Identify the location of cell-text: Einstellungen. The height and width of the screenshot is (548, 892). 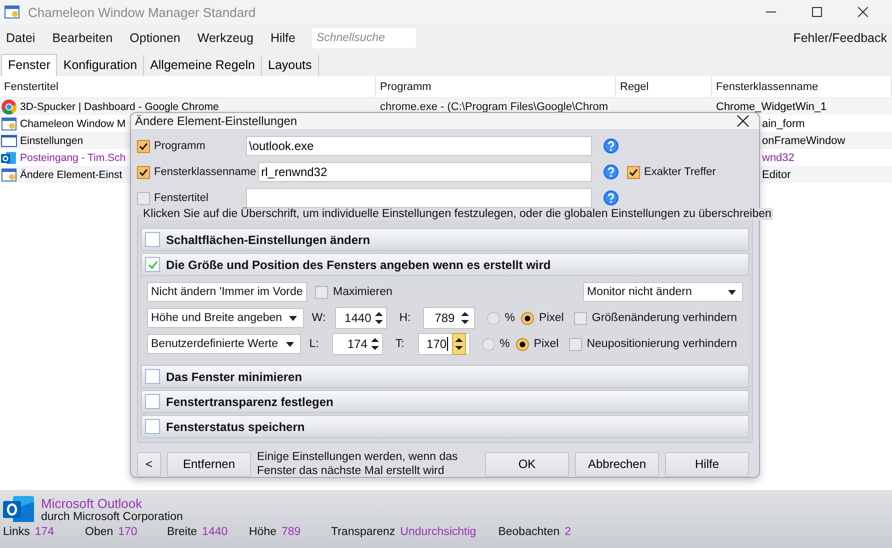
(52, 140).